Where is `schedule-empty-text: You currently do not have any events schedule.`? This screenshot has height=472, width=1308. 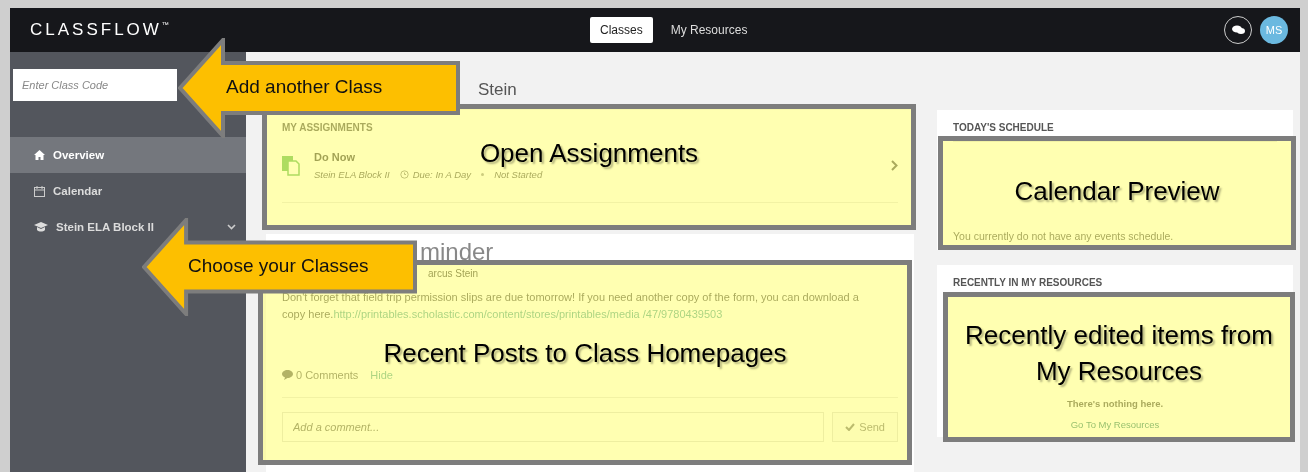
schedule-empty-text: You currently do not have any events schedule. is located at coordinates (1064, 236).